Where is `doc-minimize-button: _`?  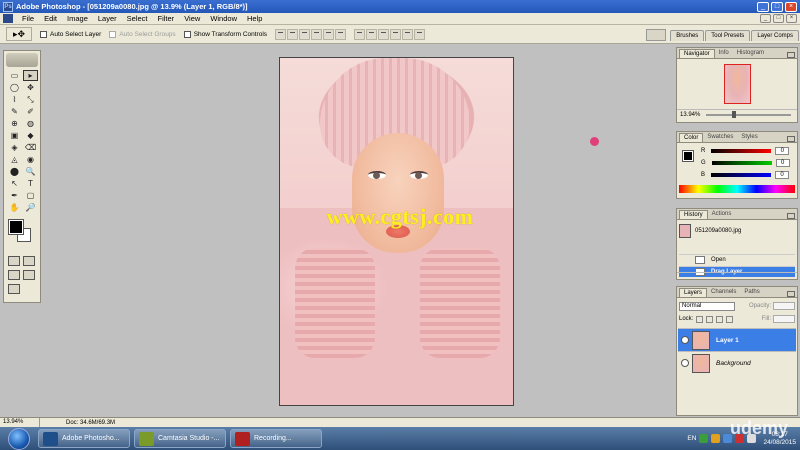
doc-minimize-button: _ is located at coordinates (765, 18).